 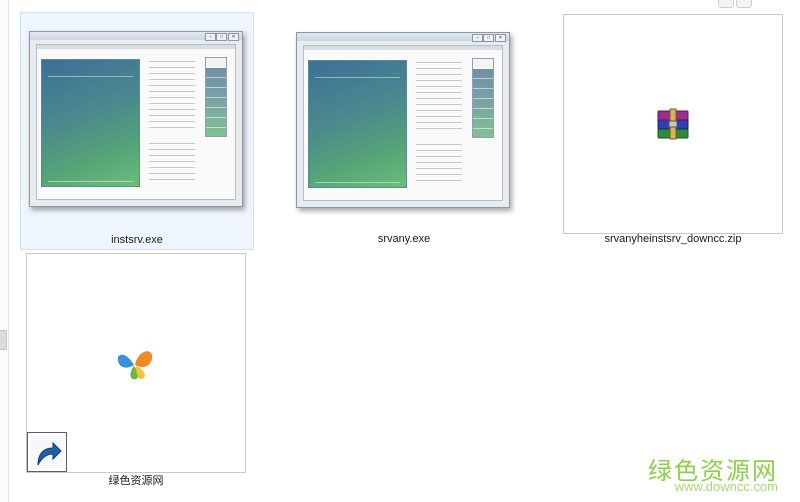 I want to click on shortcut-arrow-icon, so click(x=47, y=452).